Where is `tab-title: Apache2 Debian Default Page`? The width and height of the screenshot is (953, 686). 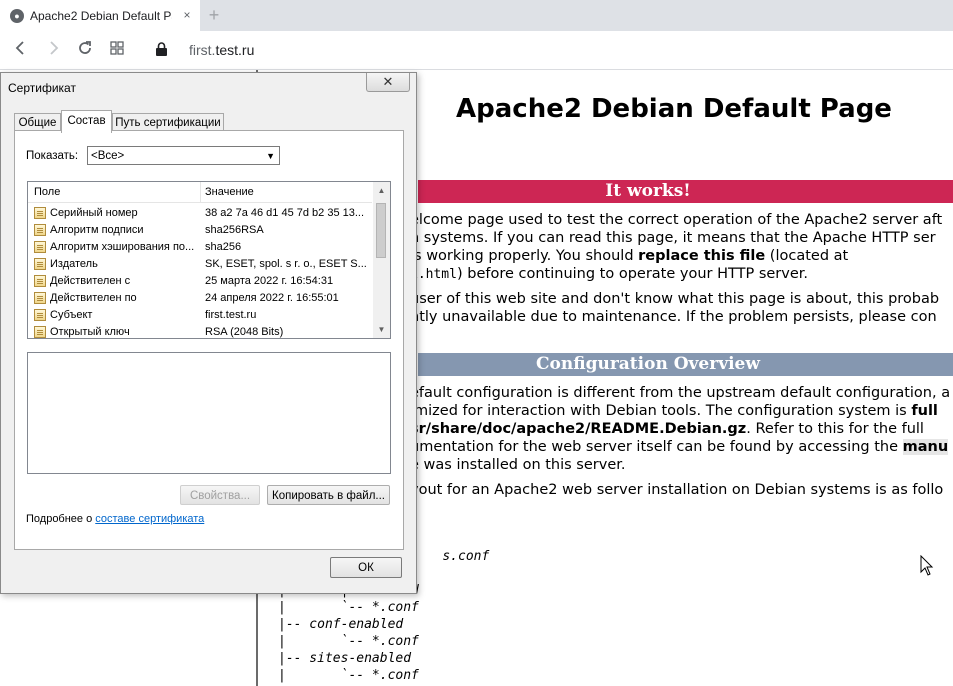 tab-title: Apache2 Debian Default Page is located at coordinates (101, 15).